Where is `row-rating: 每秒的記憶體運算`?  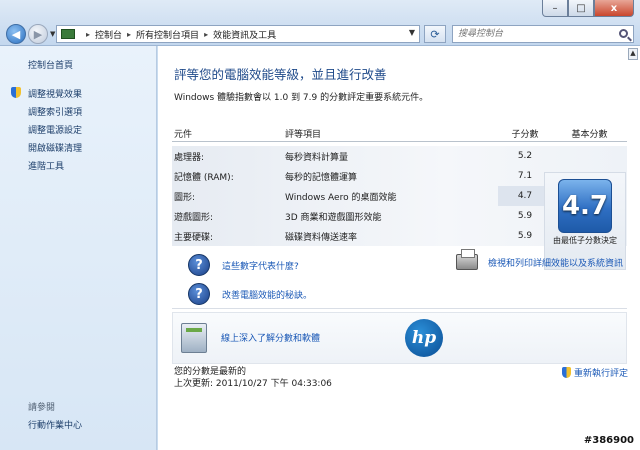 row-rating: 每秒的記憶體運算 is located at coordinates (321, 177).